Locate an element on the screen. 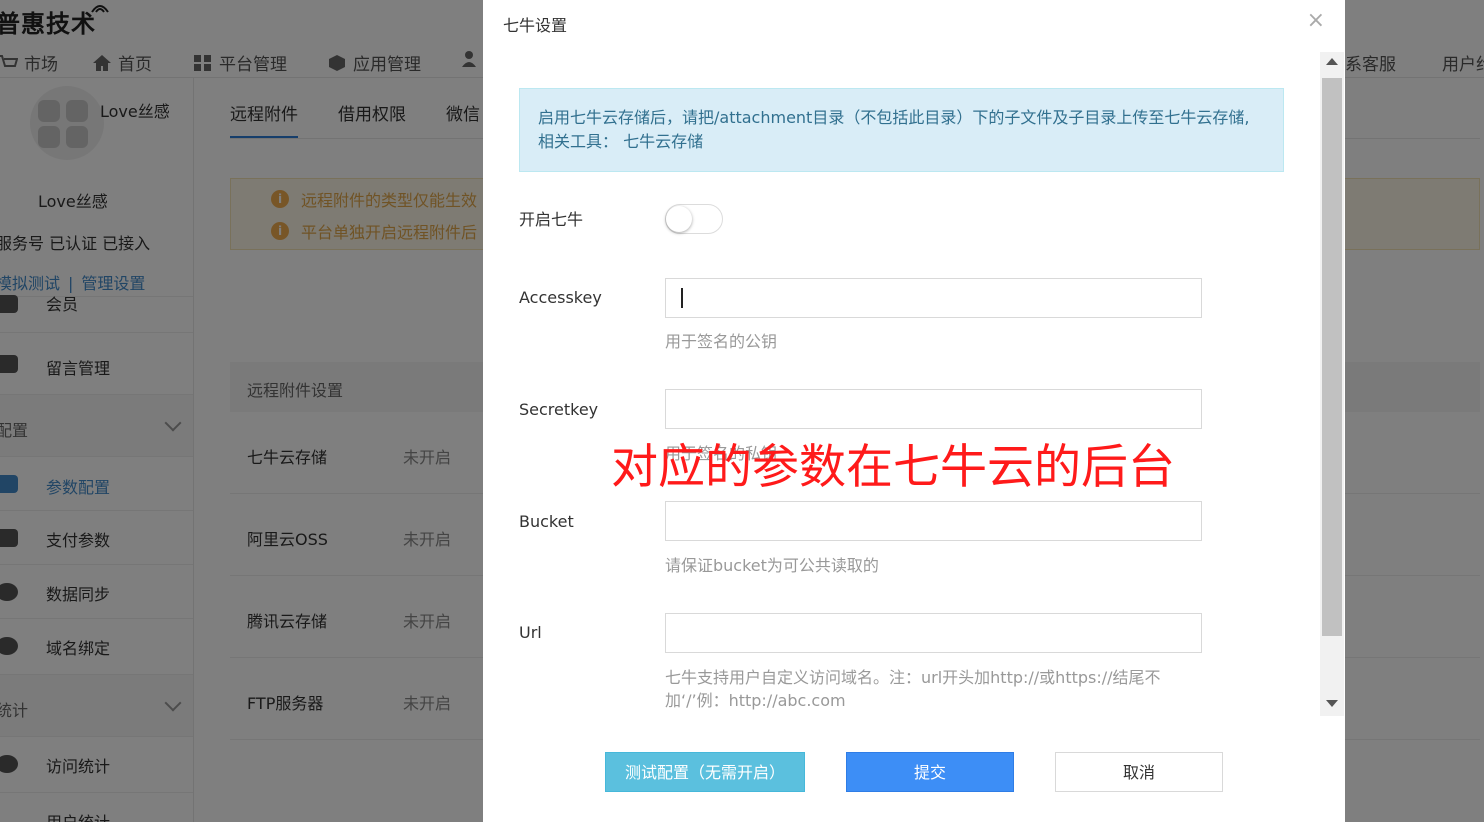 This screenshot has width=1484, height=822. scroll-down-arrow-icon is located at coordinates (1332, 703).